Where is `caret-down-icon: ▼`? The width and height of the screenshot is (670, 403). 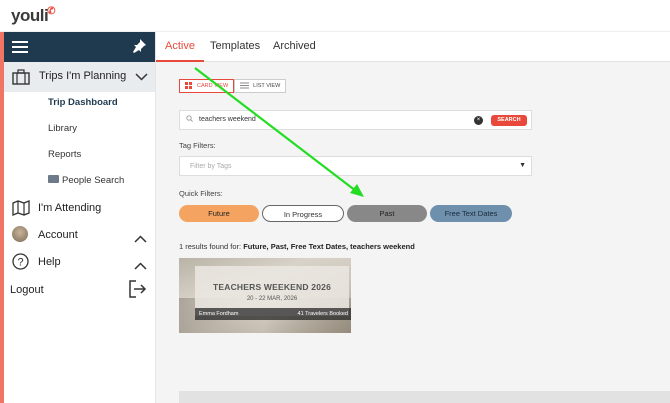 caret-down-icon: ▼ is located at coordinates (522, 165).